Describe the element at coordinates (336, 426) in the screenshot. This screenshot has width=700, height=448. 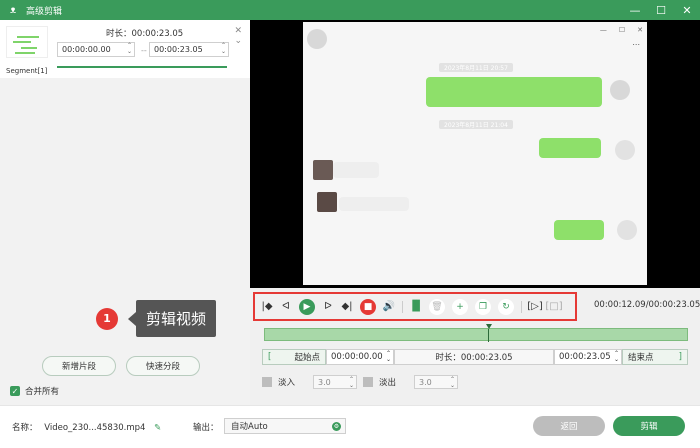
I see `gear-icon: ⚙` at that location.